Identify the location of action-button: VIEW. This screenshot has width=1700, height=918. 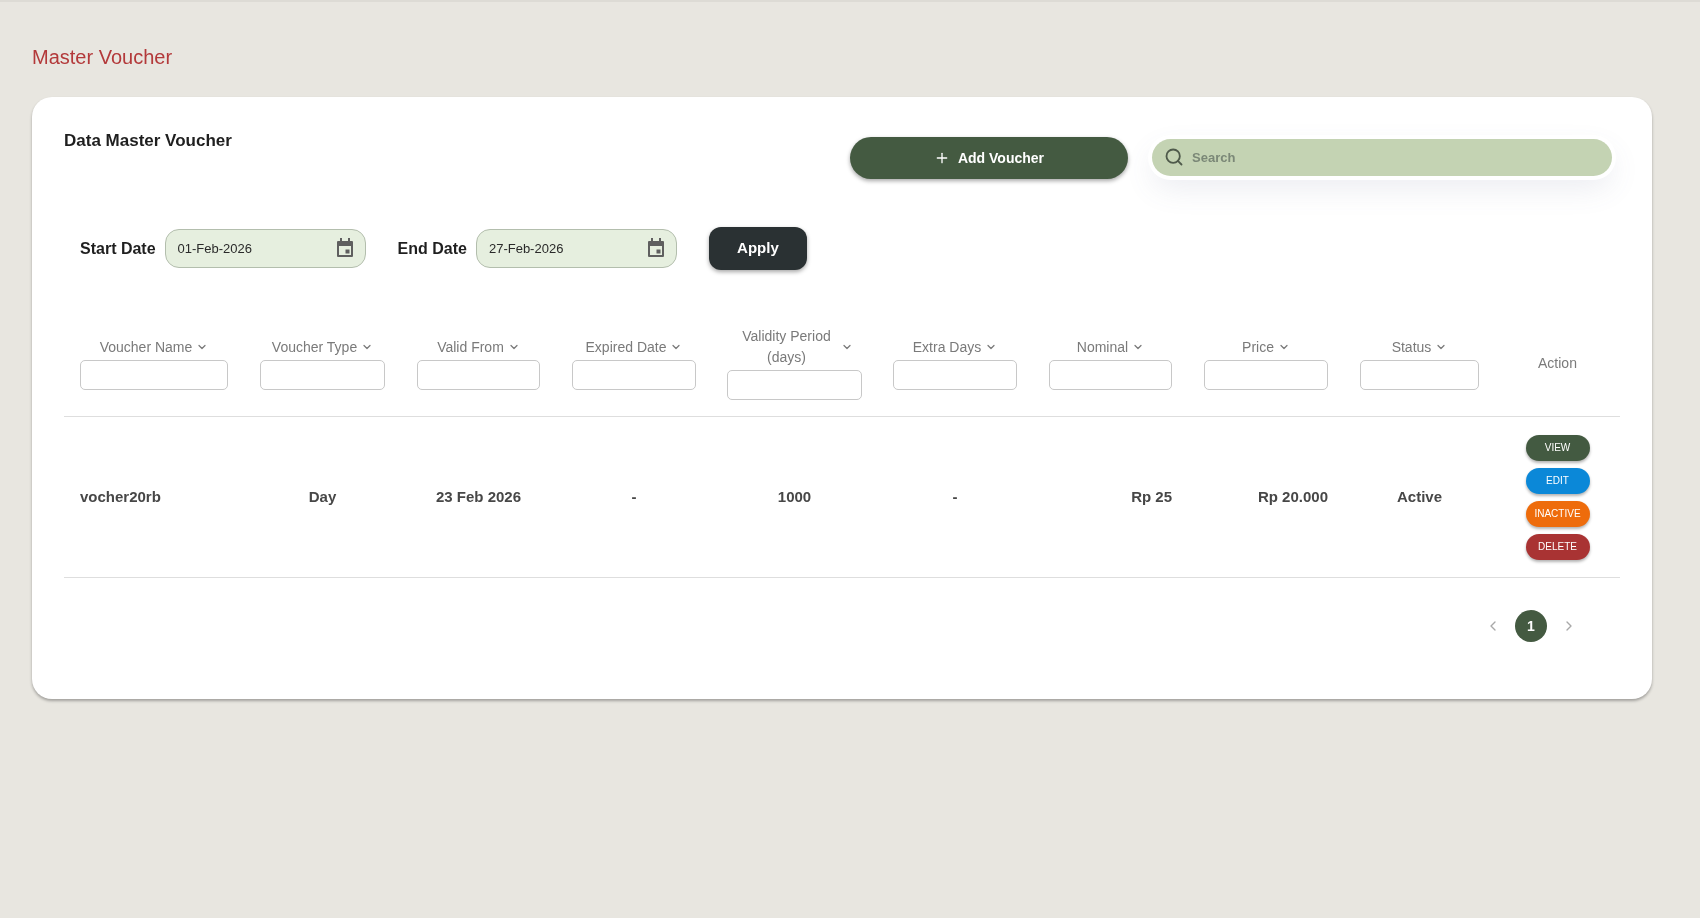
(1557, 447).